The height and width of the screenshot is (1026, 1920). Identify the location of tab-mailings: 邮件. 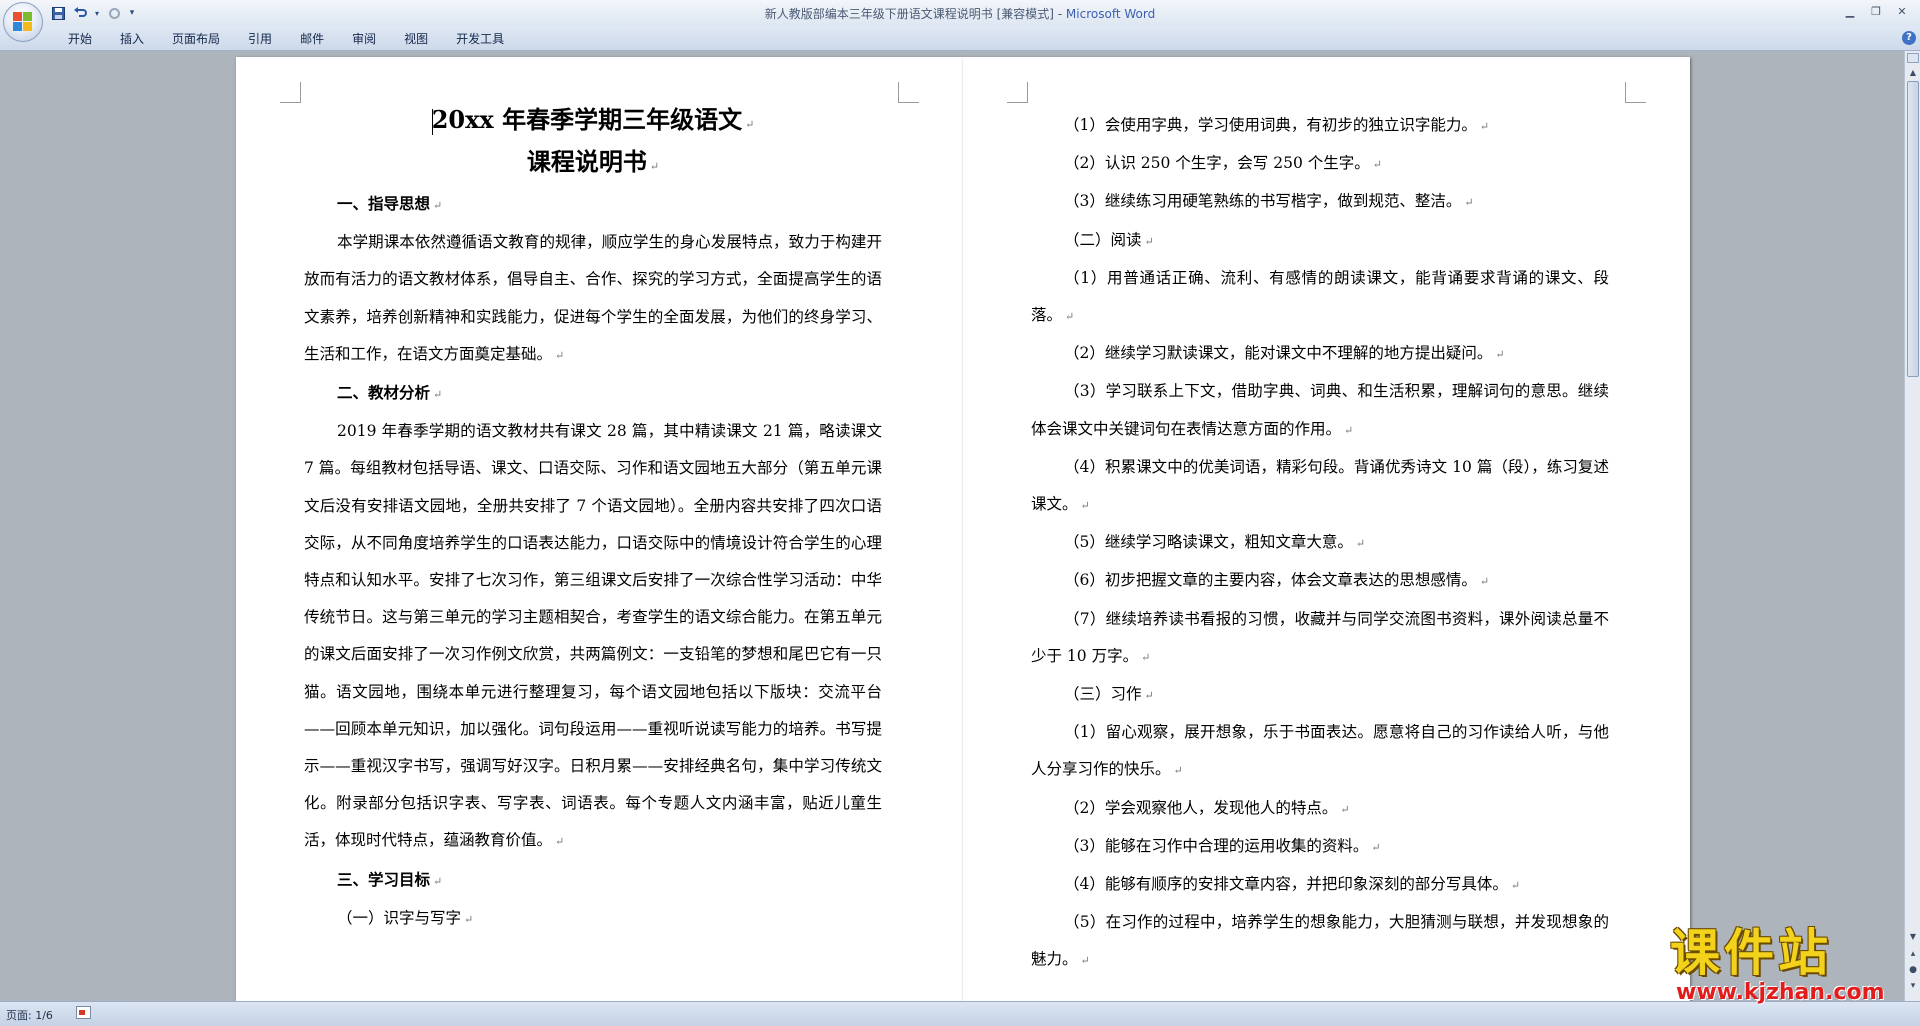
(312, 39).